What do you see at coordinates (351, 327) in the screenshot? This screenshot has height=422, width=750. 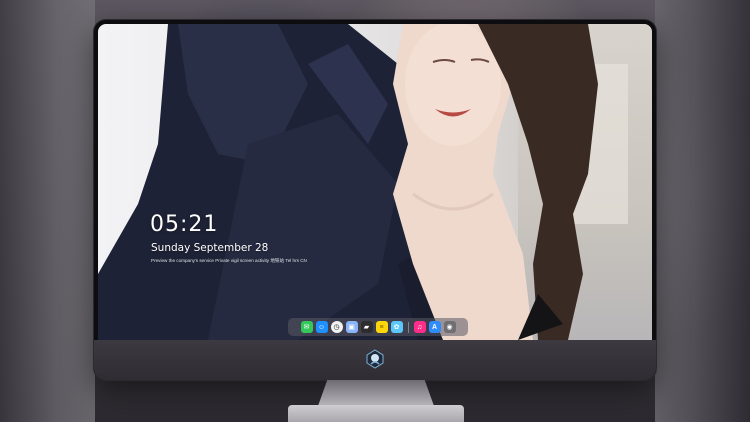 I see `preview-icon: ▣` at bounding box center [351, 327].